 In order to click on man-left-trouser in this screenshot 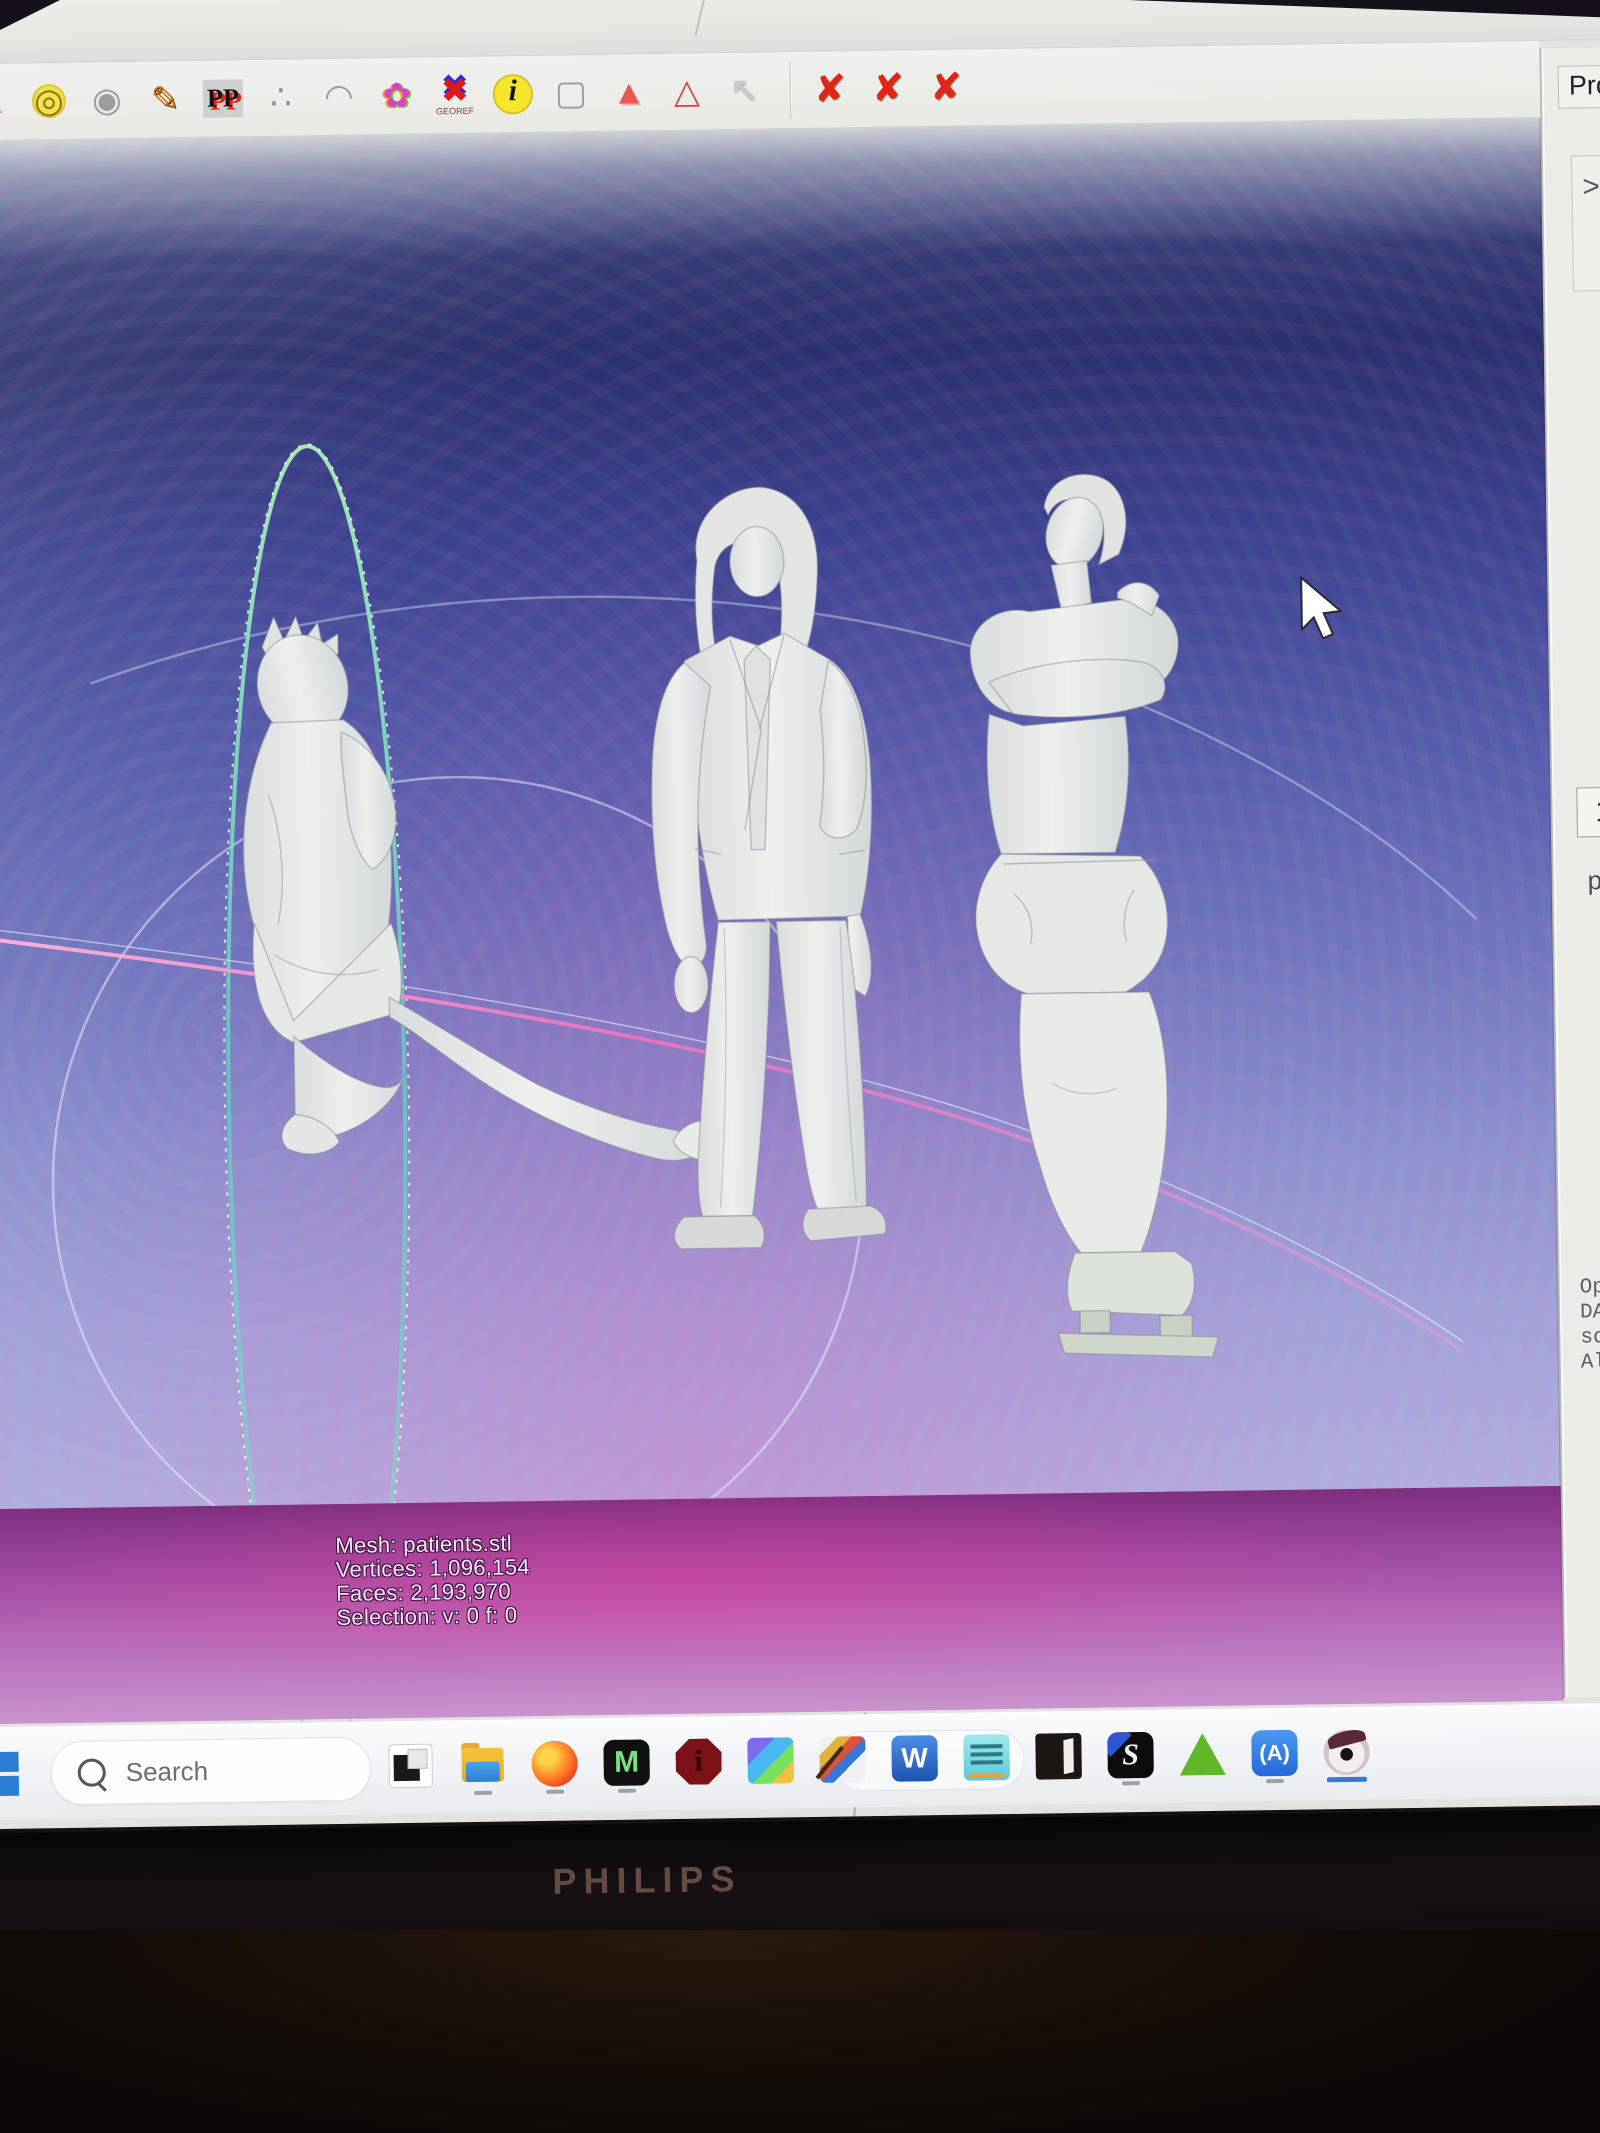, I will do `click(734, 1069)`.